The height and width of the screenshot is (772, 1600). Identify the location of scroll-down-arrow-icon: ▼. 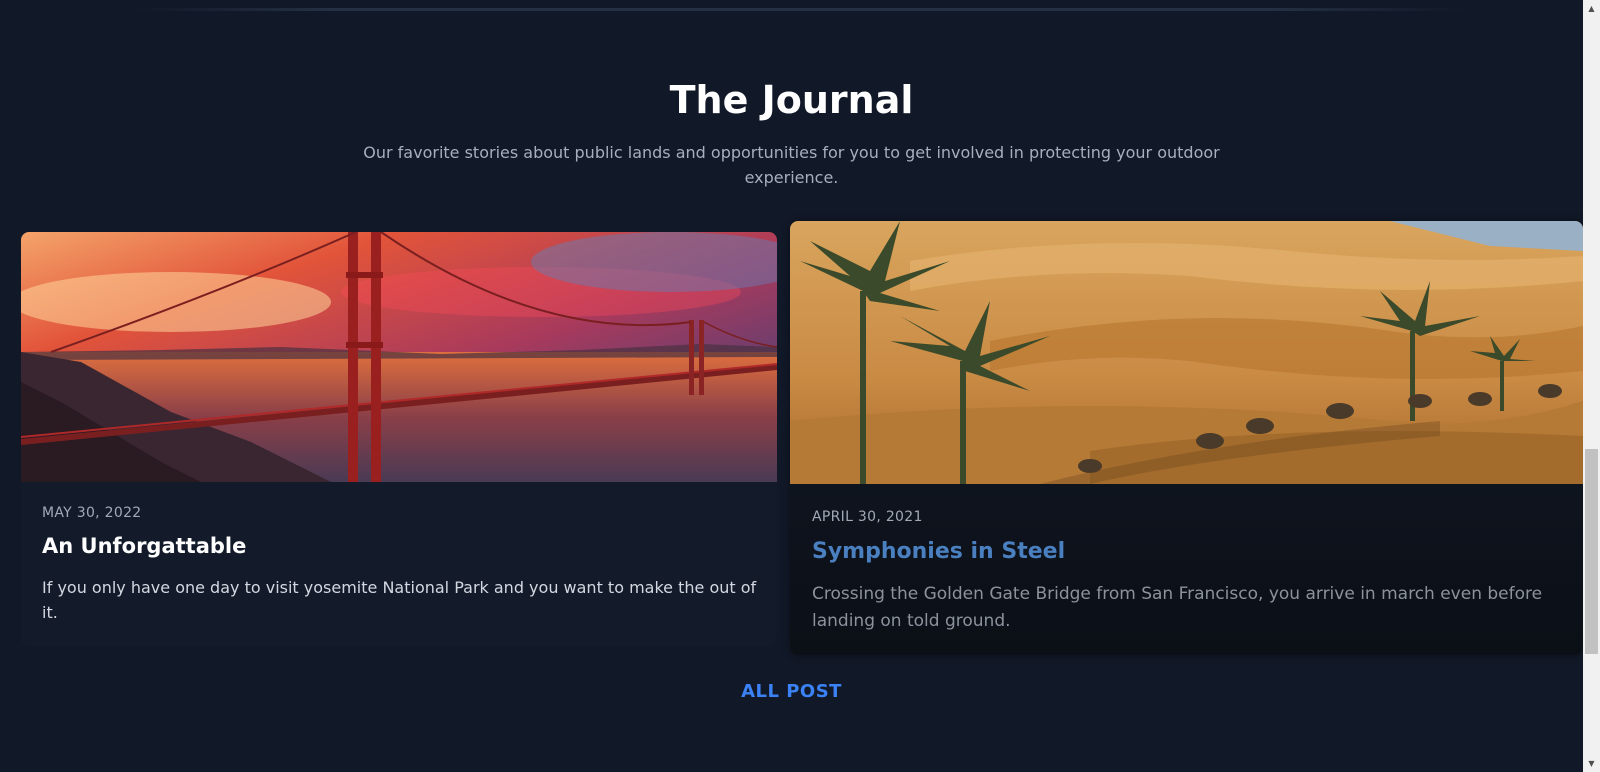
(1591, 763).